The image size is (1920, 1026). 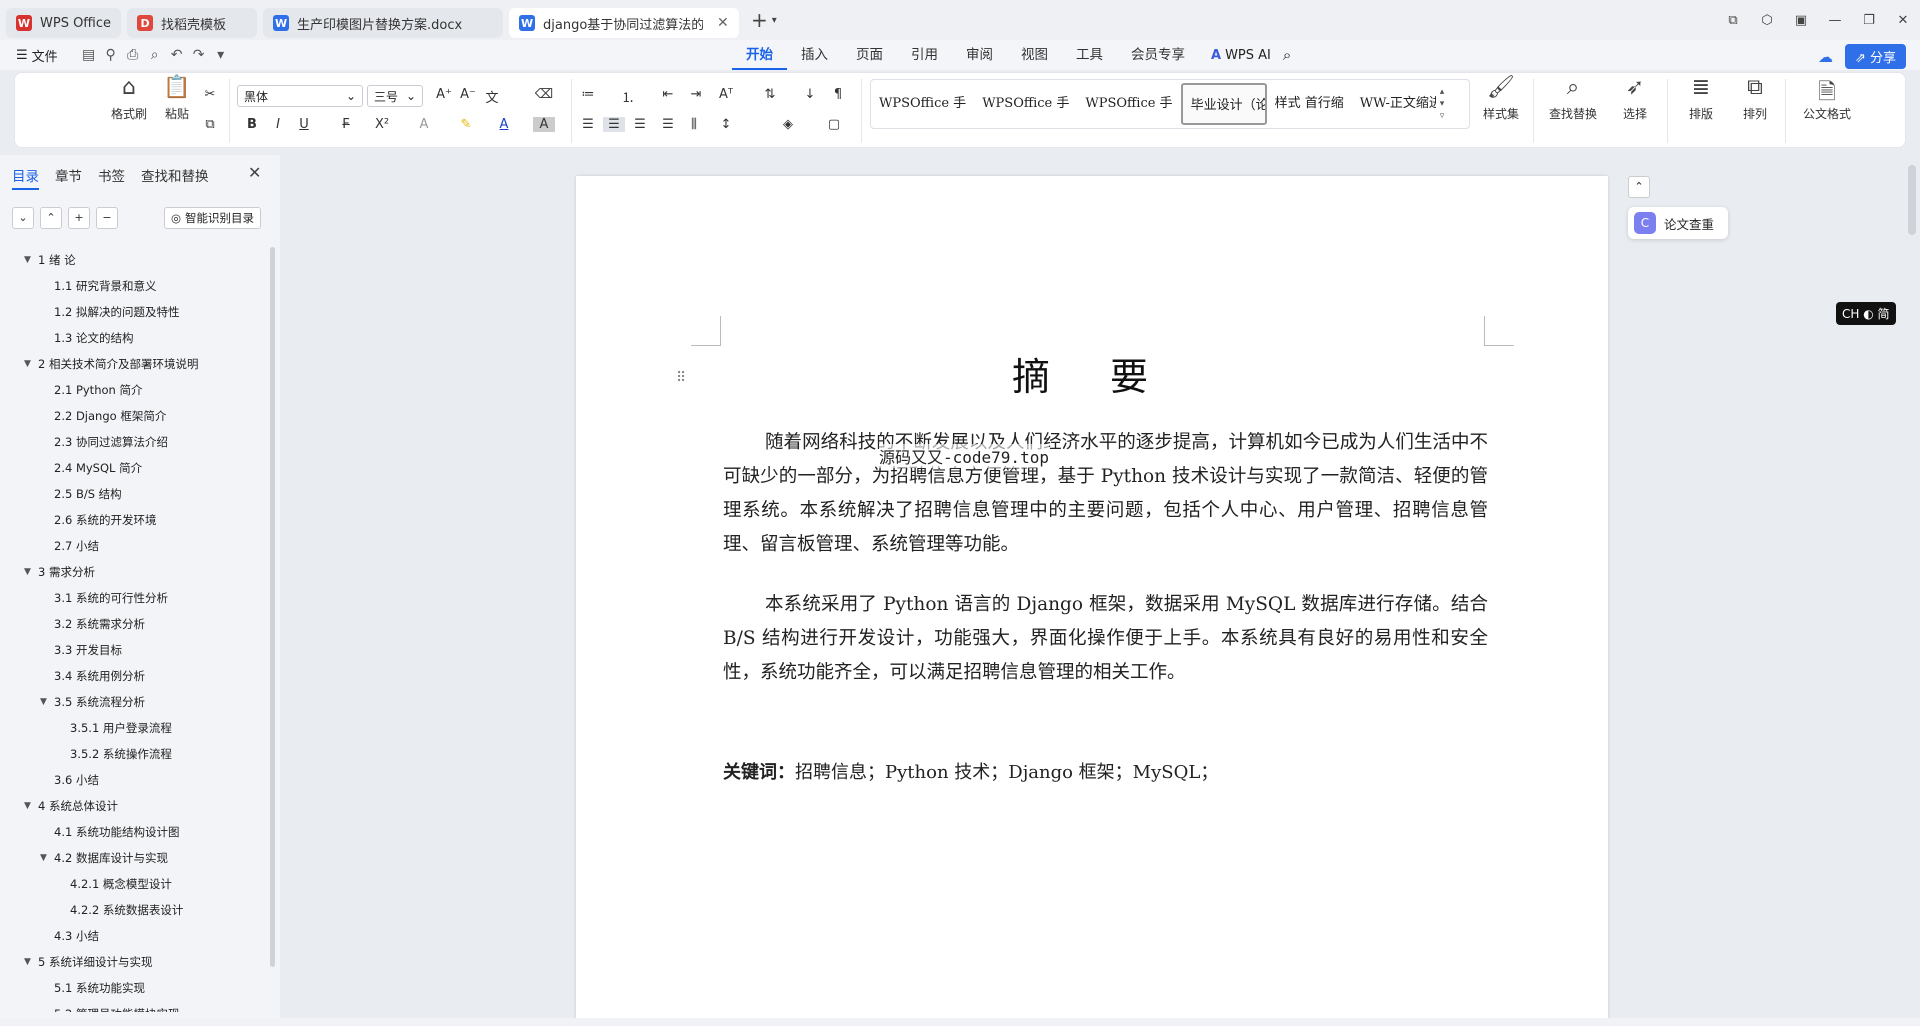 I want to click on decrease-indent-icon: ⇤, so click(x=668, y=94).